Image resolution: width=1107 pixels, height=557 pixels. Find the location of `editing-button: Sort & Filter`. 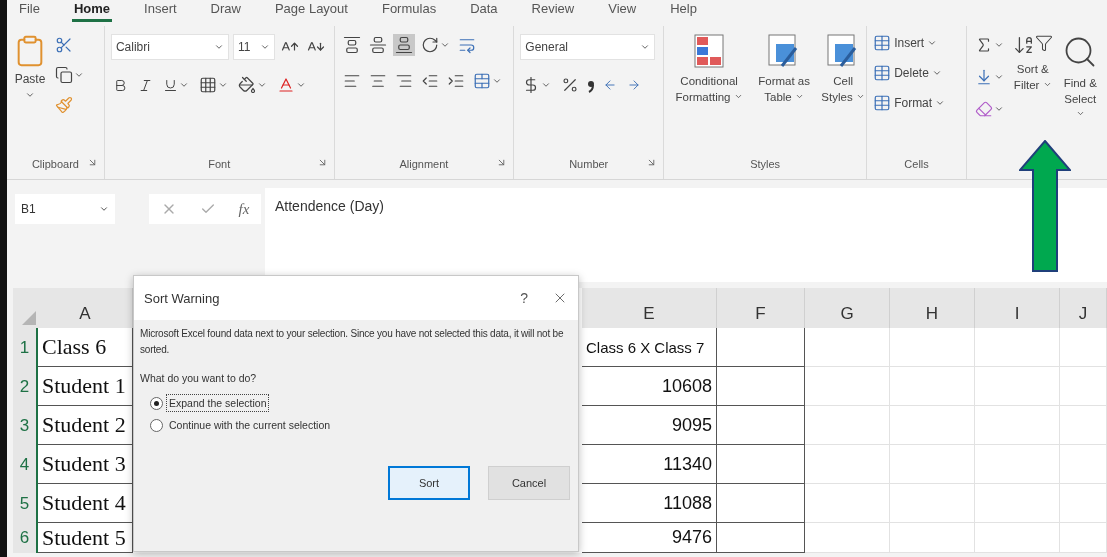

editing-button: Sort & Filter is located at coordinates (1033, 64).